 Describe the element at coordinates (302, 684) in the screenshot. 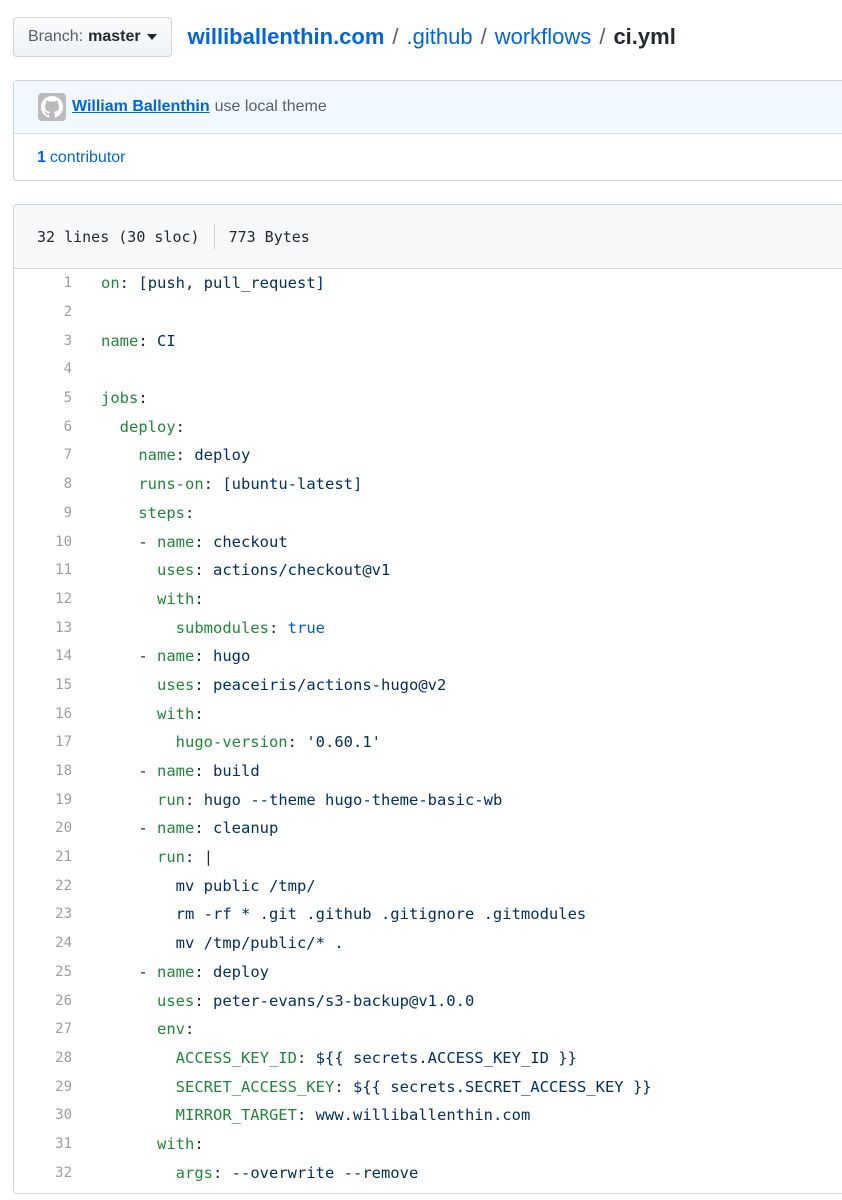

I see `line-content: uses: peaceiris/actions-hugo@v2` at that location.